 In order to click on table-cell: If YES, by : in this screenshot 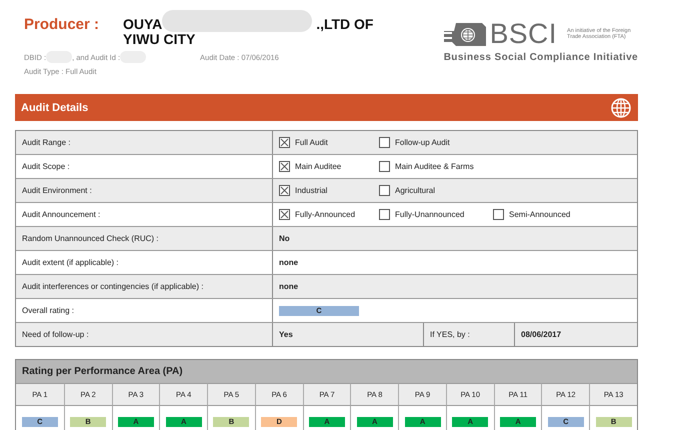, I will do `click(469, 334)`.